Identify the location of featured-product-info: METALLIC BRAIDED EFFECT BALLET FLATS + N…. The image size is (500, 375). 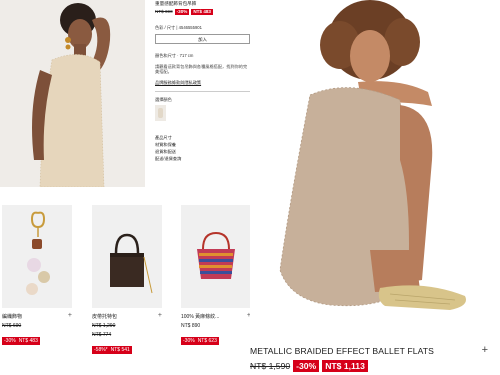
(375, 358).